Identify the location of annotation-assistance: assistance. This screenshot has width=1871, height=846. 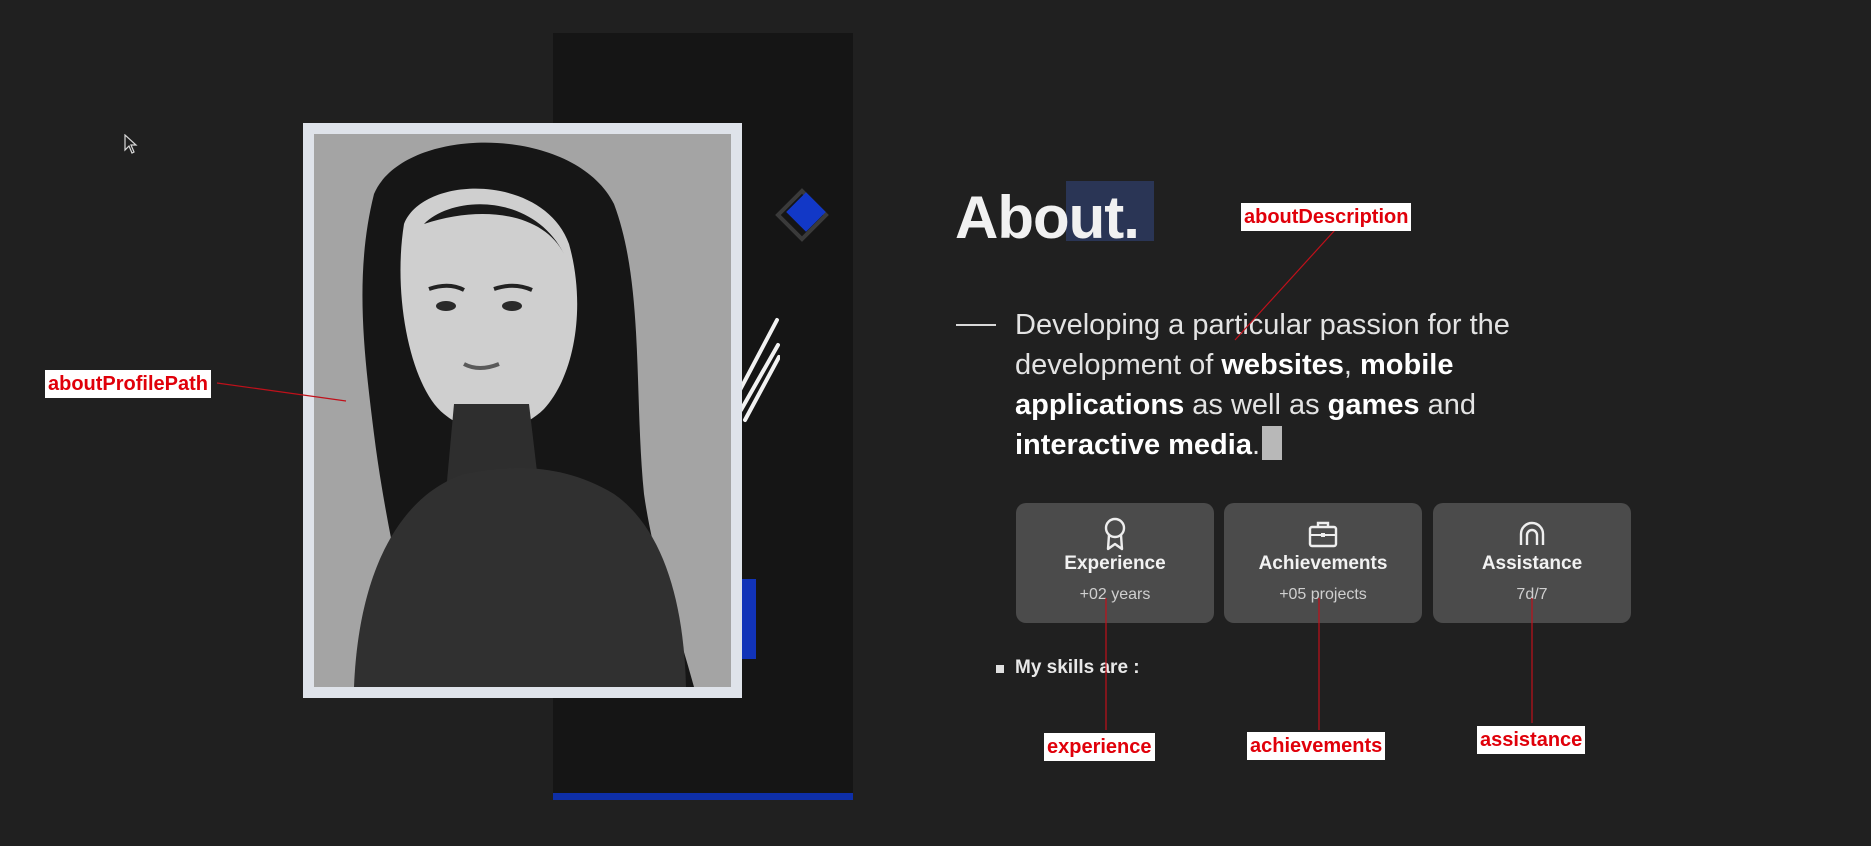
(1531, 740).